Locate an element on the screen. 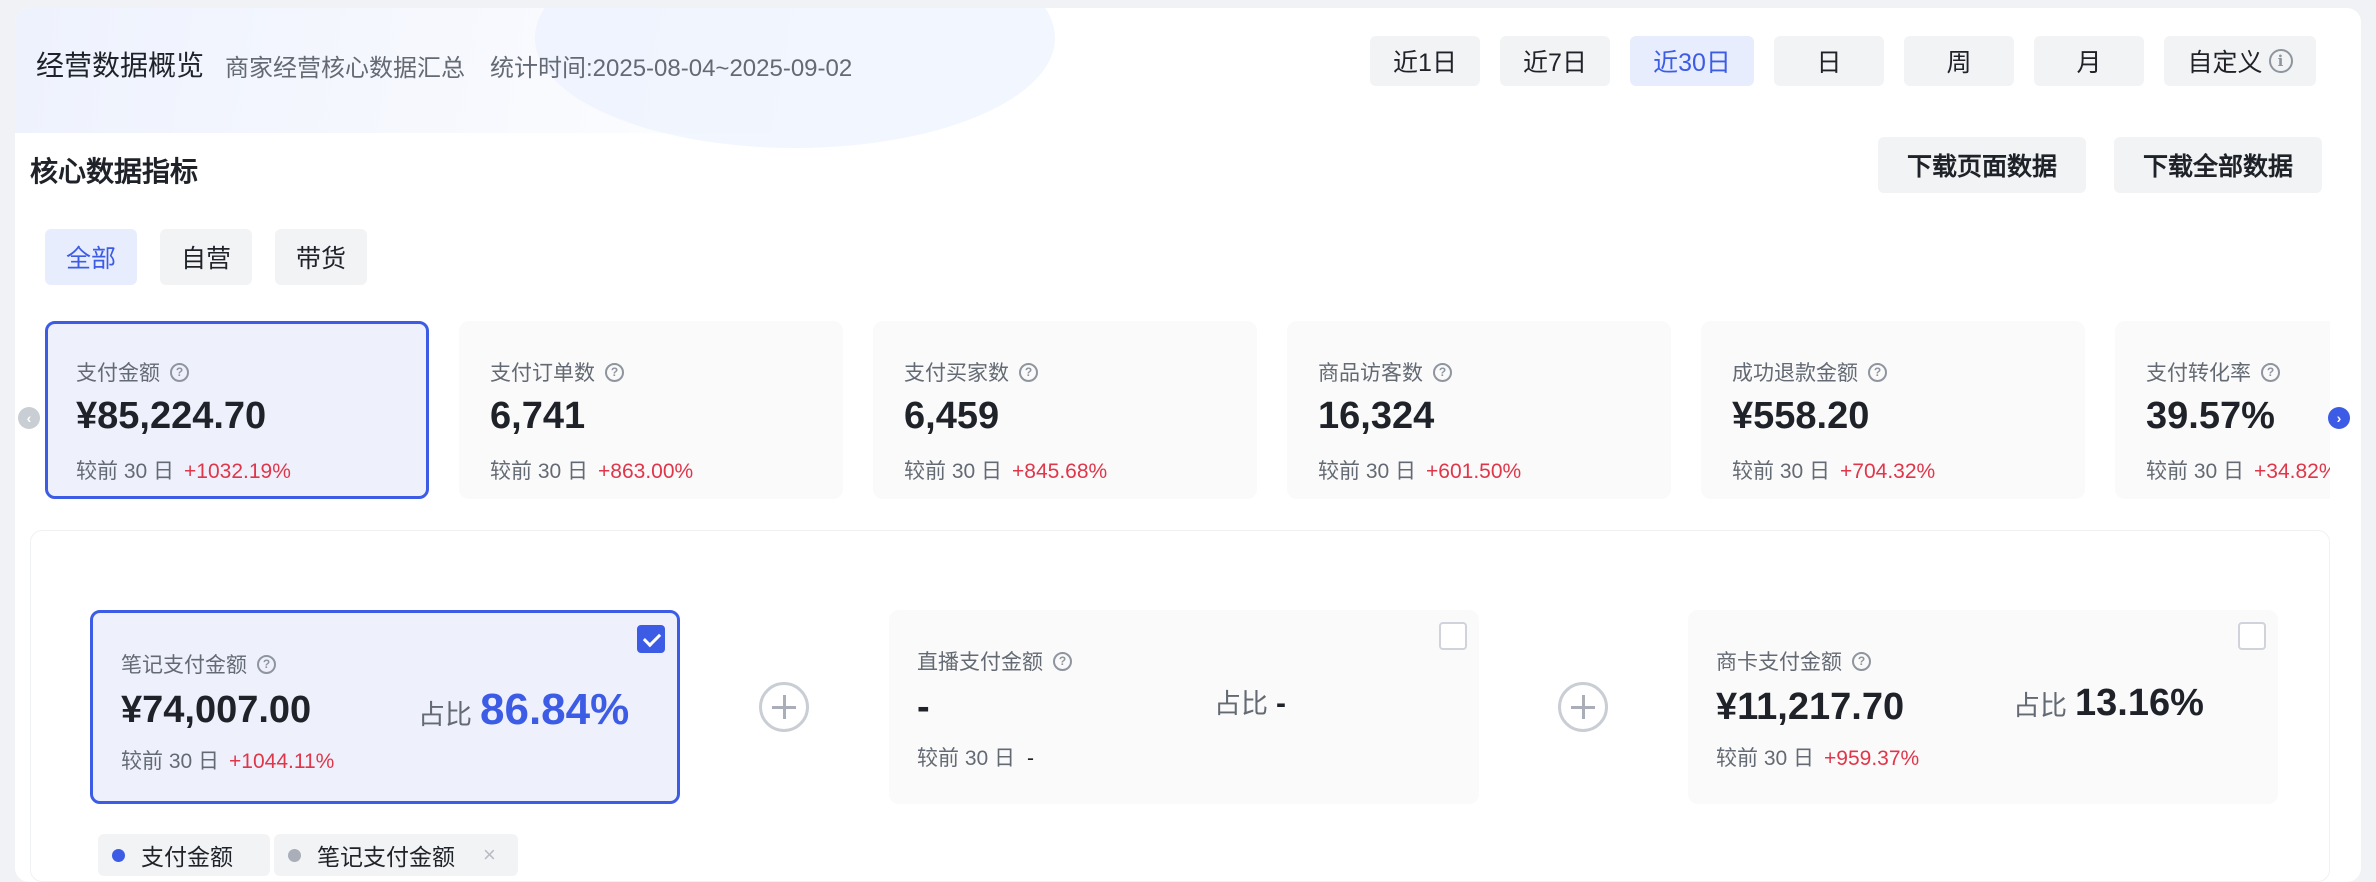 This screenshot has width=2376, height=882. breakdown-label-wrap: 直播支付金额? is located at coordinates (994, 661).